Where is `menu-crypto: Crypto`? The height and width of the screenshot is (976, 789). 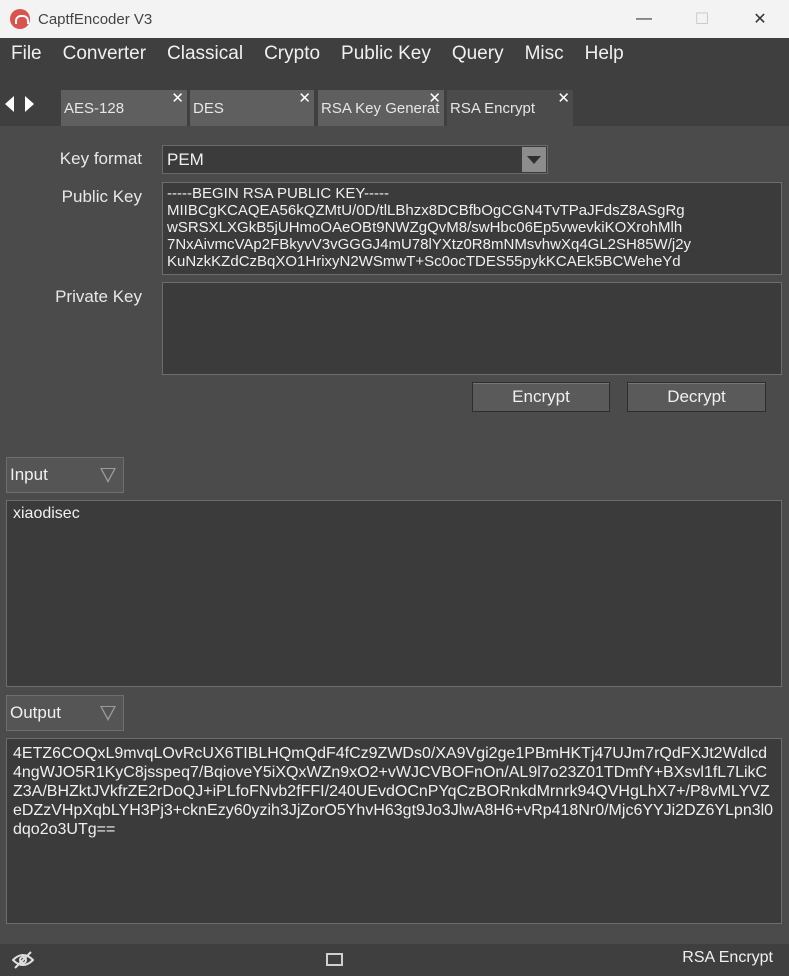 menu-crypto: Crypto is located at coordinates (291, 54).